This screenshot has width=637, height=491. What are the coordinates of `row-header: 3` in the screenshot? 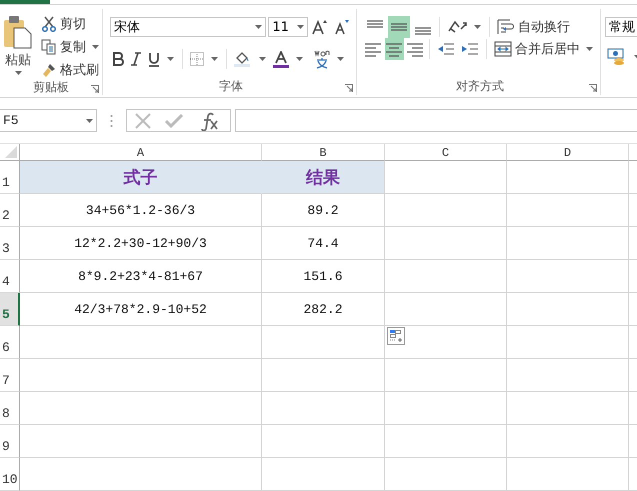 It's located at (10, 243).